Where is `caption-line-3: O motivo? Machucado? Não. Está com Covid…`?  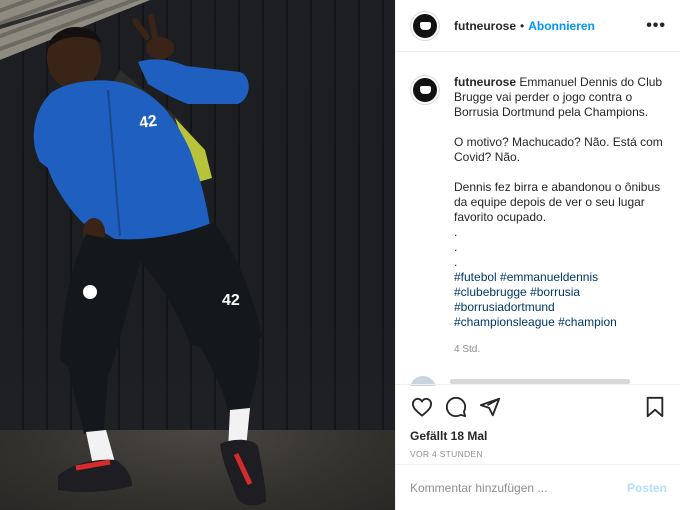 caption-line-3: O motivo? Machucado? Não. Está com Covid… is located at coordinates (558, 149).